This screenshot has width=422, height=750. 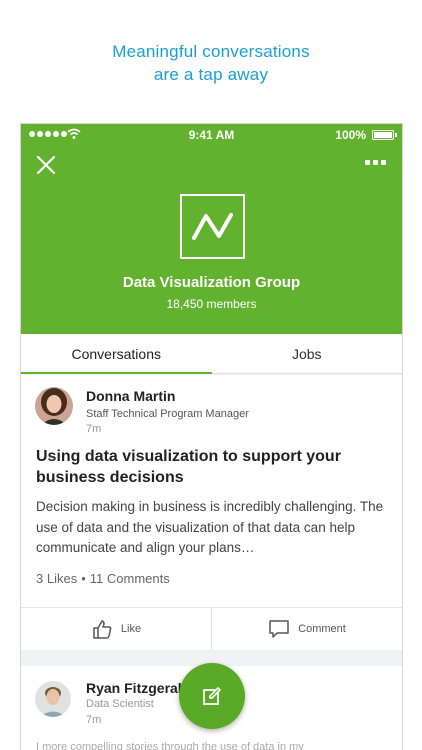 I want to click on battery-percent: 100%, so click(x=350, y=135).